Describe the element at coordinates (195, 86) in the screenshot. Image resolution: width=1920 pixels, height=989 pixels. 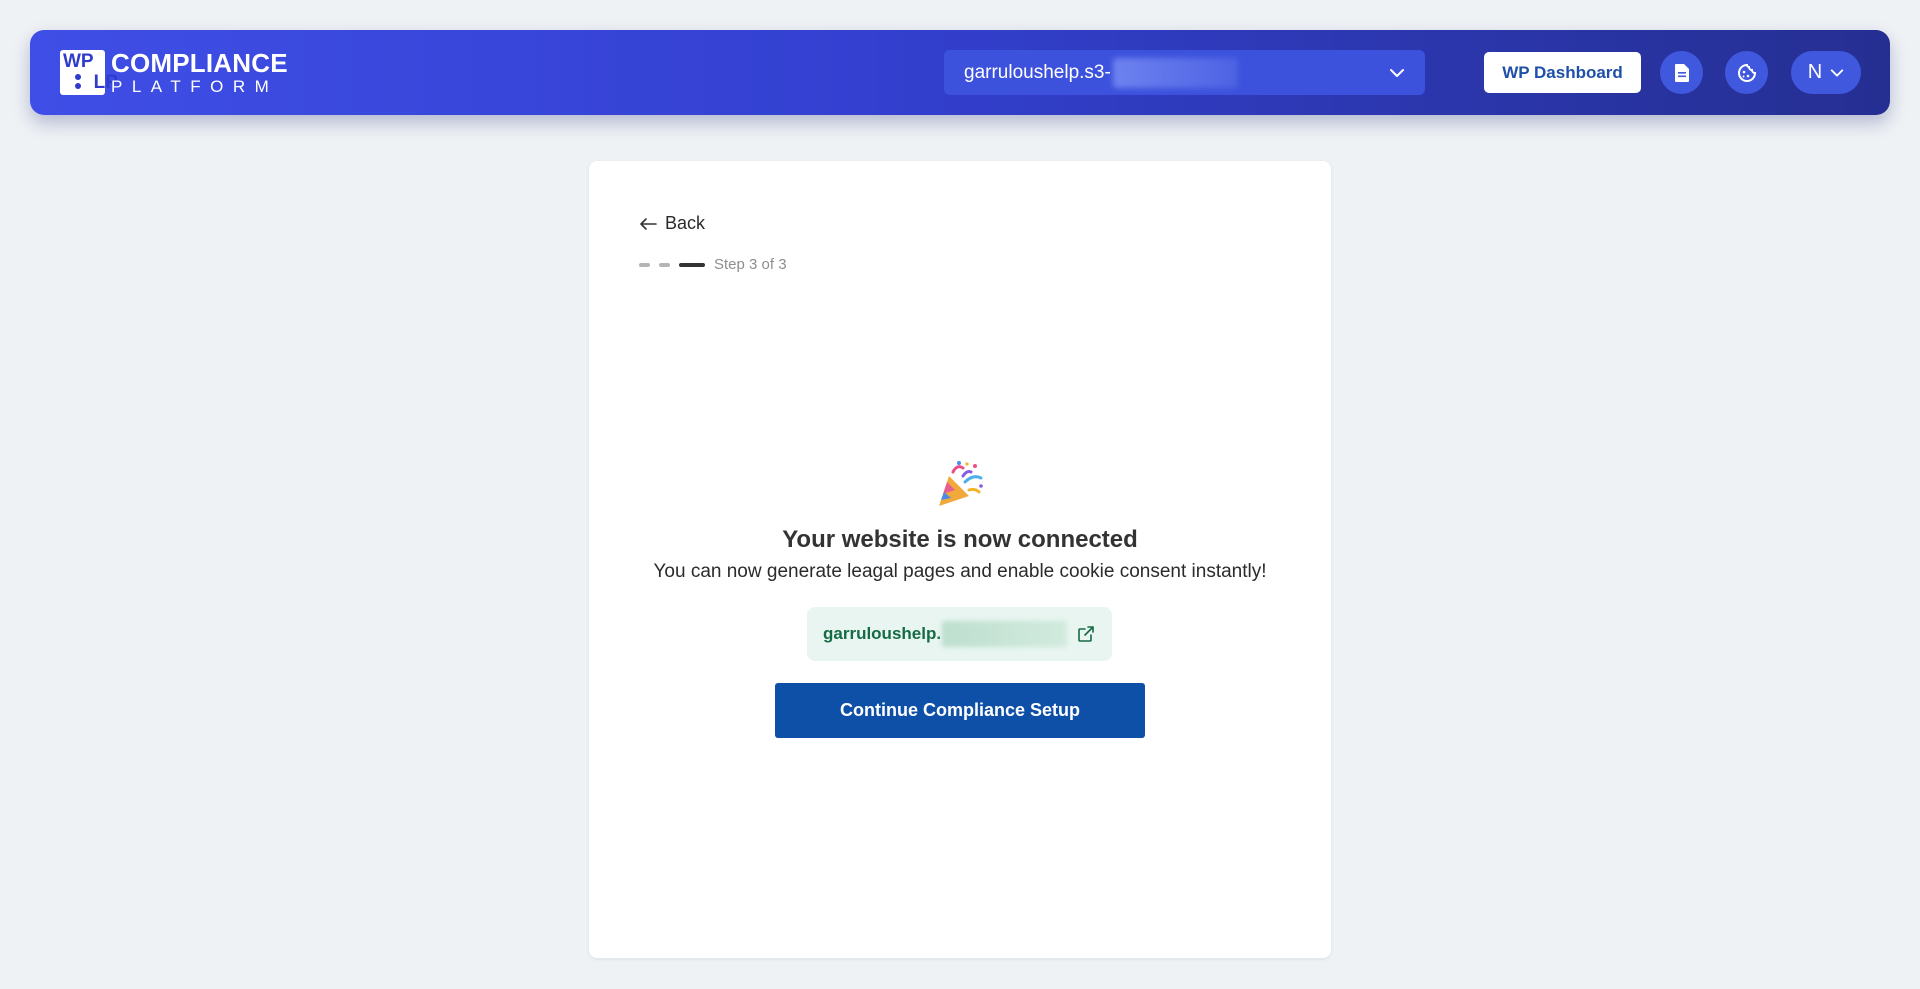
I see `logo-subtitle: PLATFORM` at that location.